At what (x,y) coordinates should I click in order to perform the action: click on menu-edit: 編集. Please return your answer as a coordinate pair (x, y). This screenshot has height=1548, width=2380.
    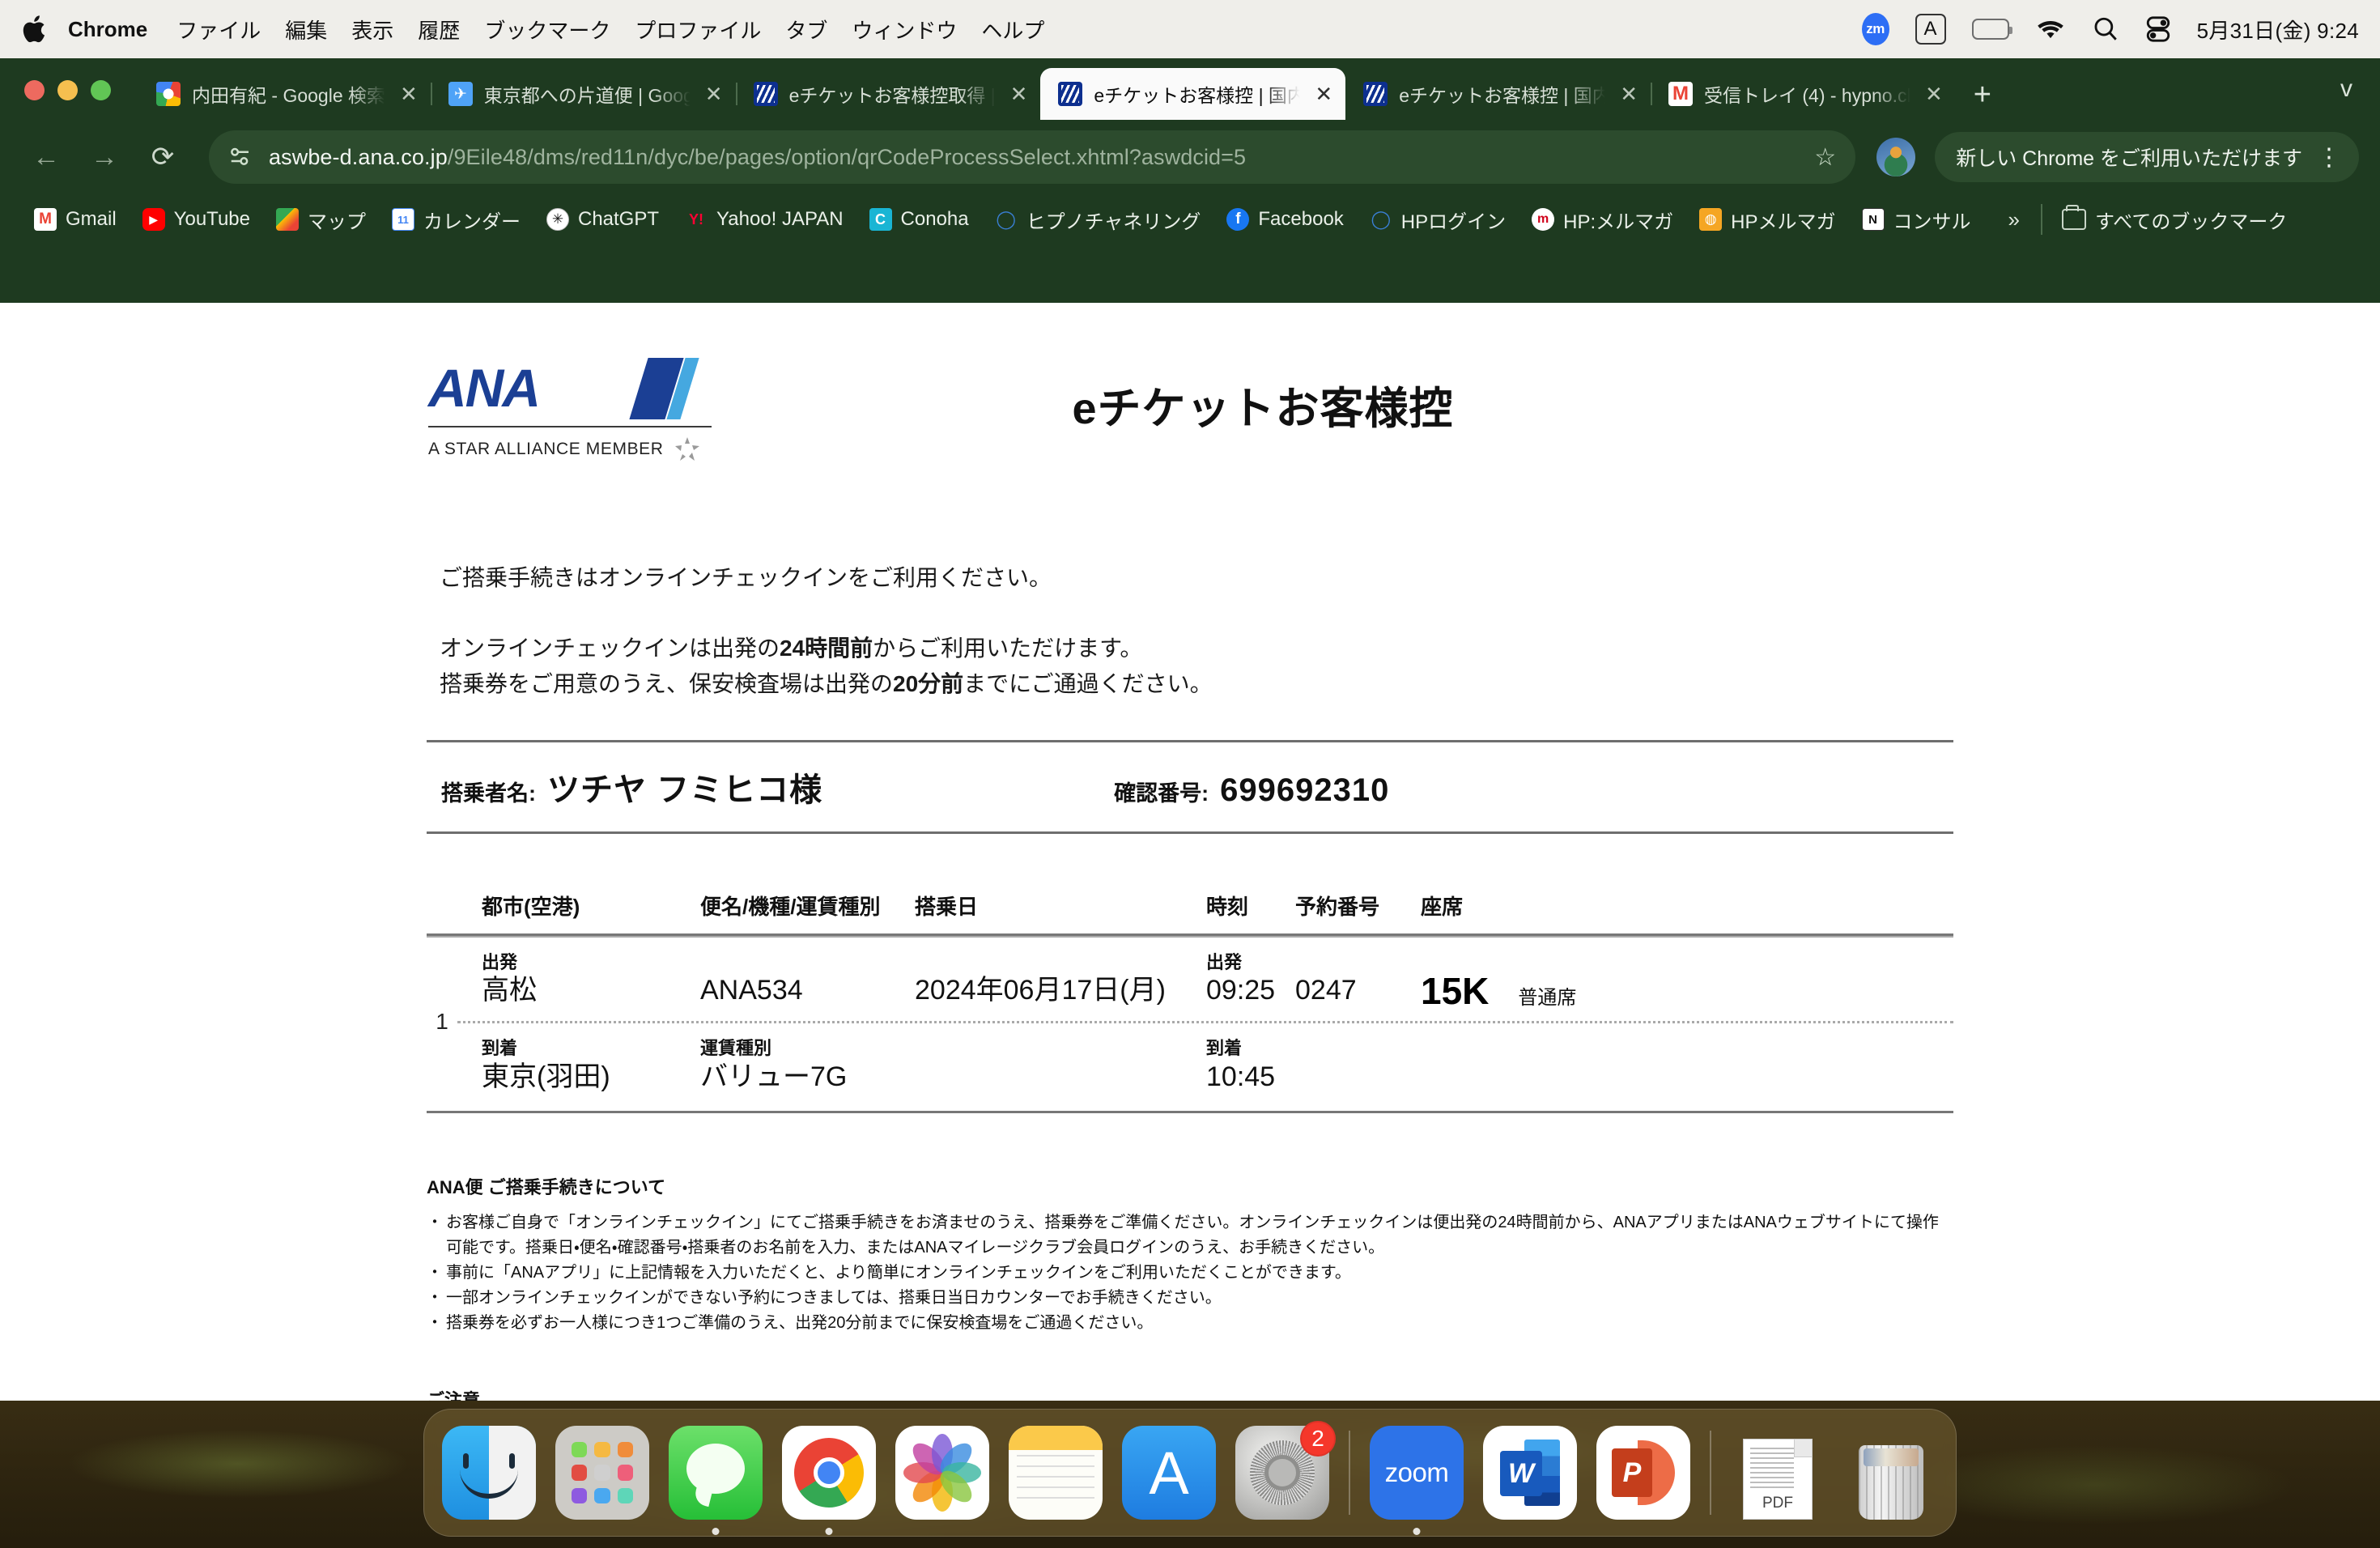
    Looking at the image, I should click on (306, 30).